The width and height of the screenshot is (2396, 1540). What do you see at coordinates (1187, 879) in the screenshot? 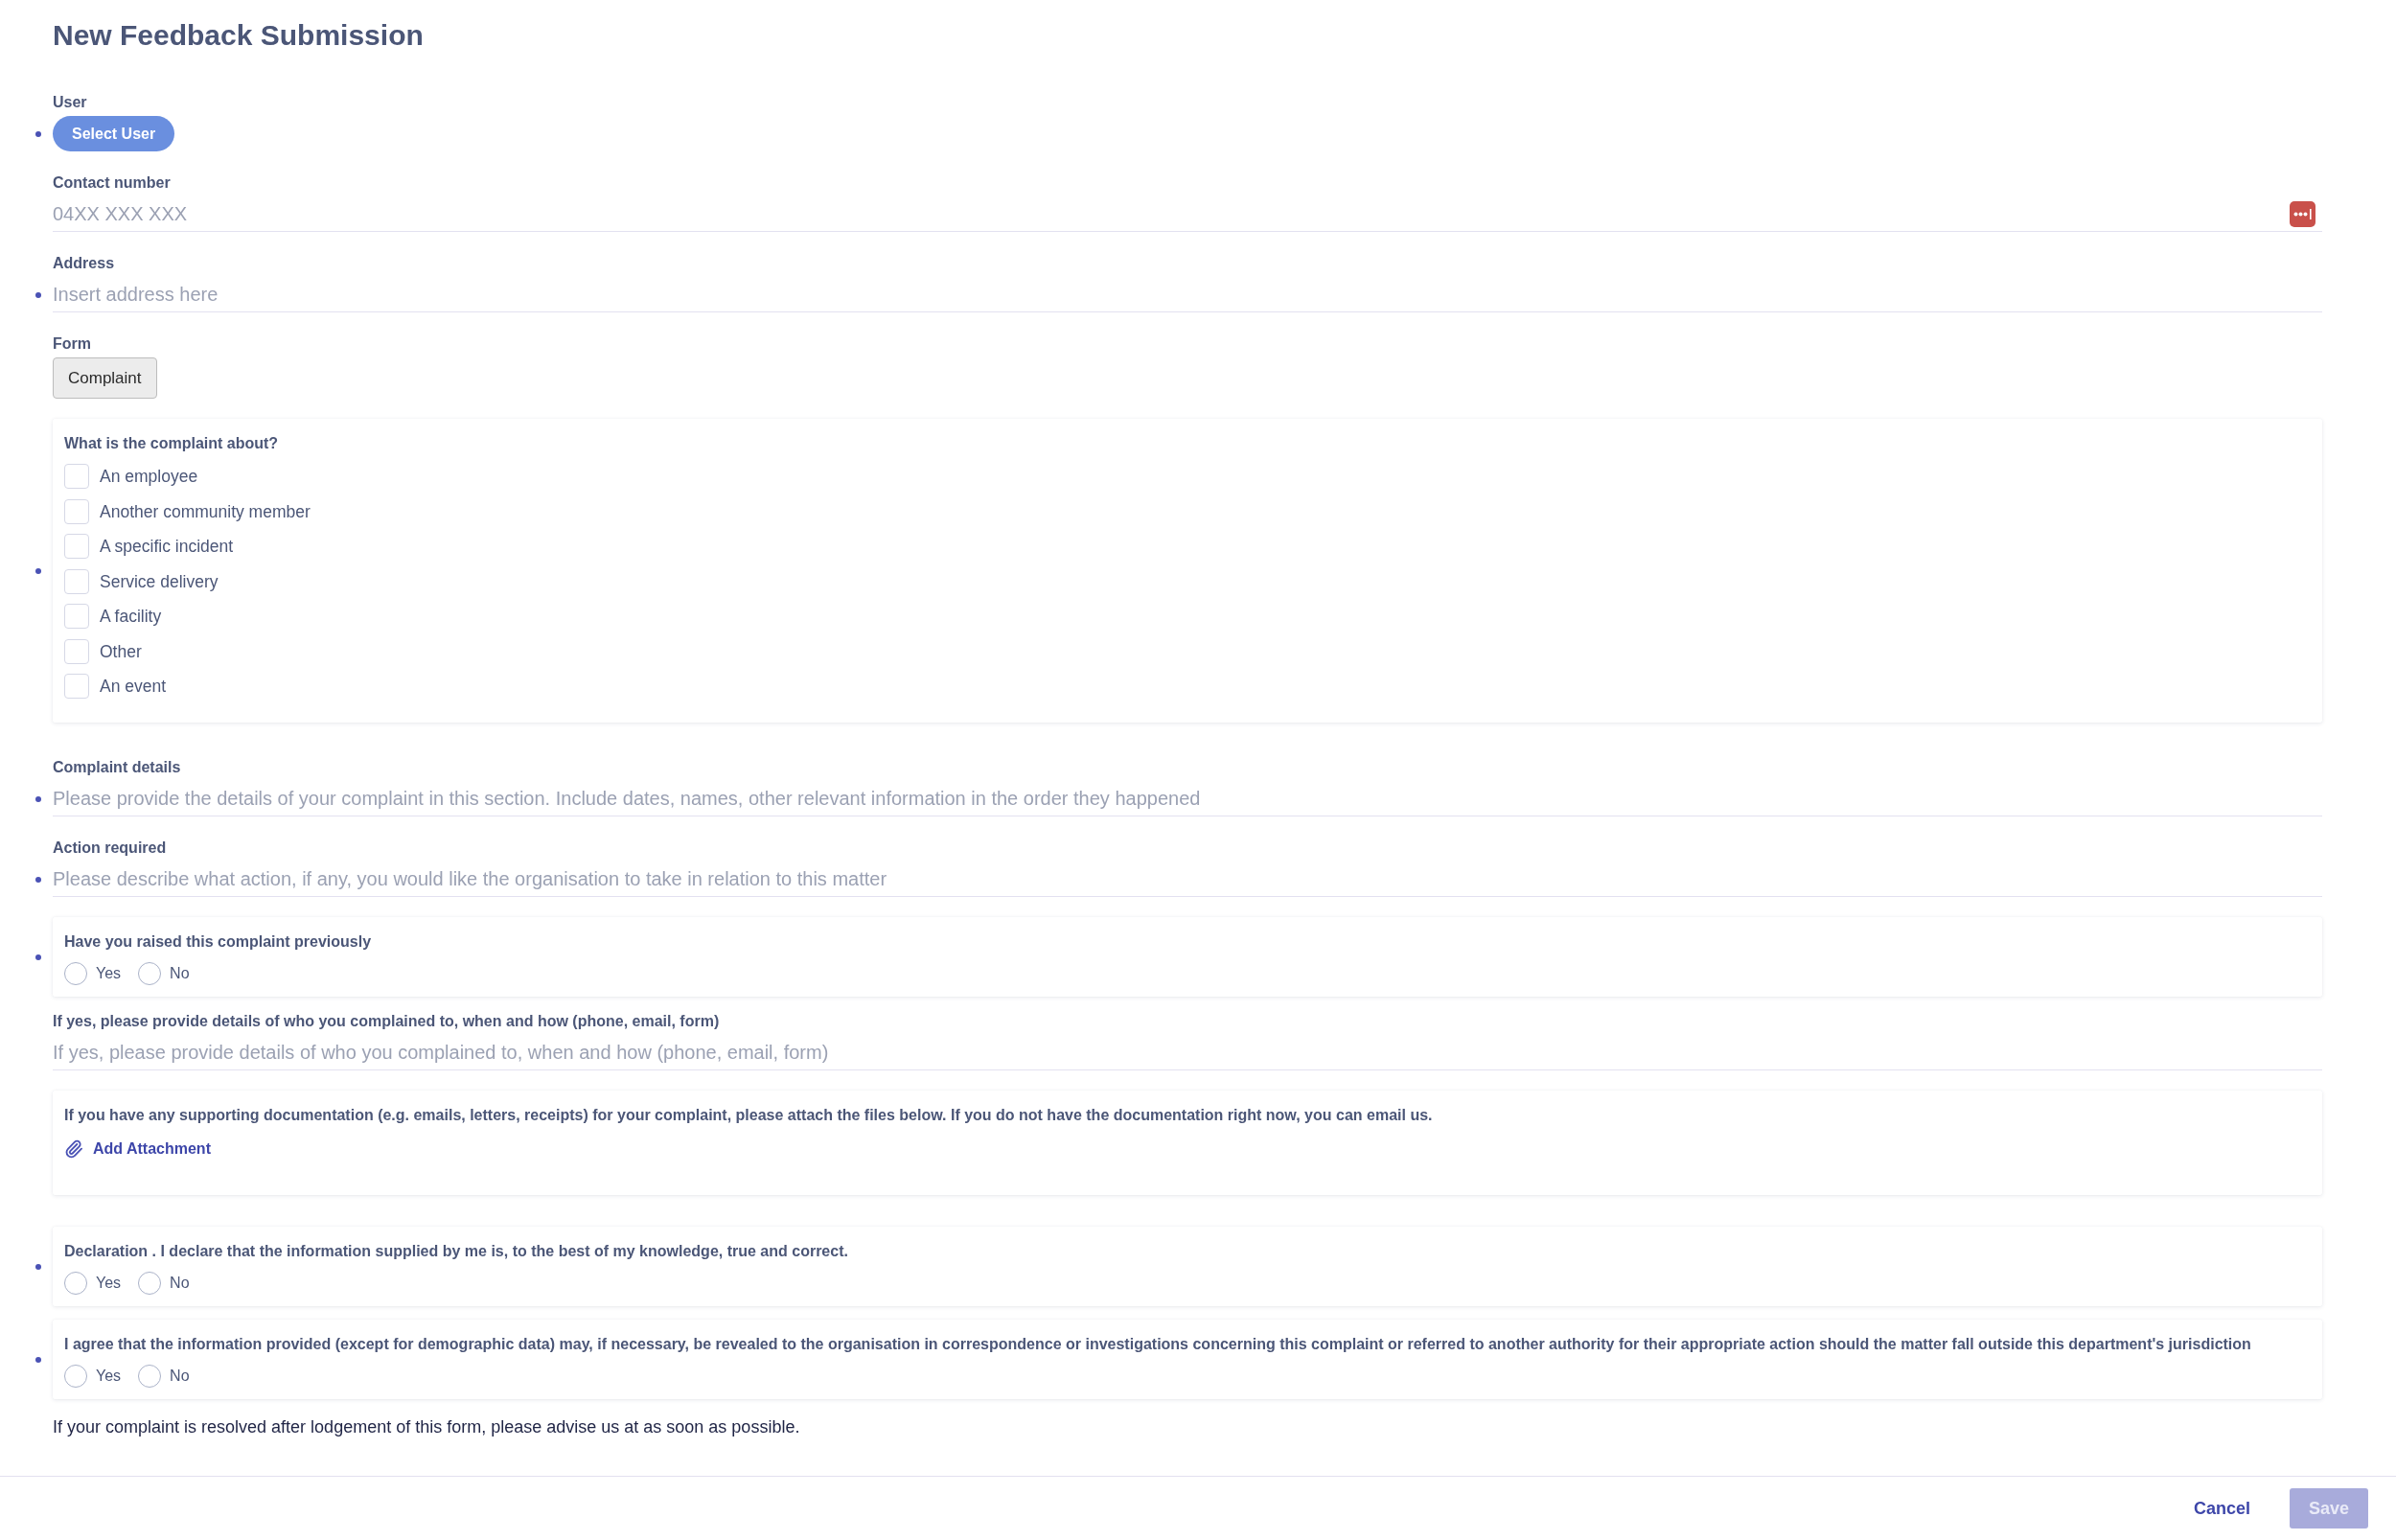
I see `input-field: Please describe what action, if any, you would like the organisation to take in relation to this matter` at bounding box center [1187, 879].